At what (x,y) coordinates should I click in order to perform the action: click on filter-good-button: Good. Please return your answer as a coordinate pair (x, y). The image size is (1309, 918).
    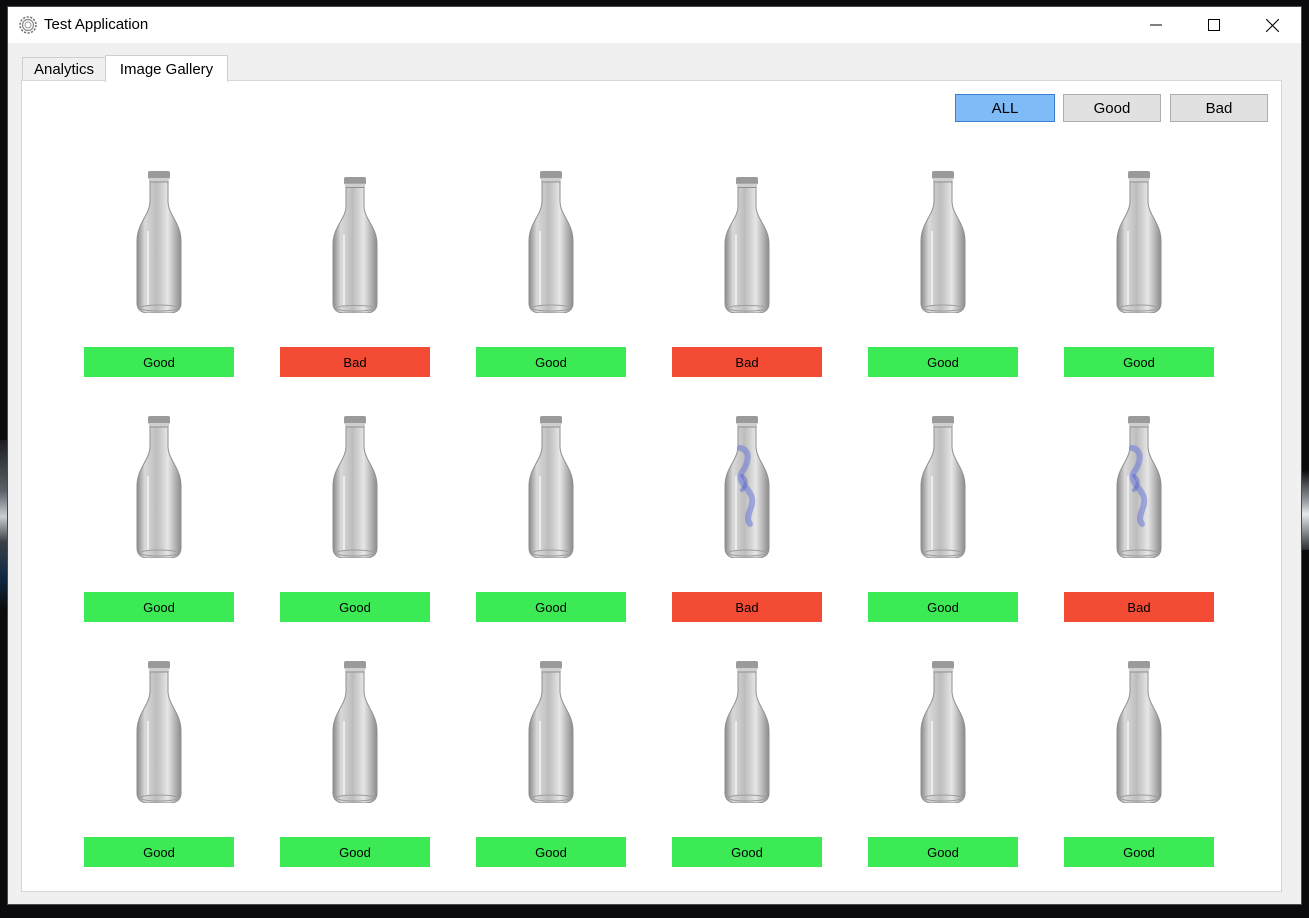
    Looking at the image, I should click on (1112, 108).